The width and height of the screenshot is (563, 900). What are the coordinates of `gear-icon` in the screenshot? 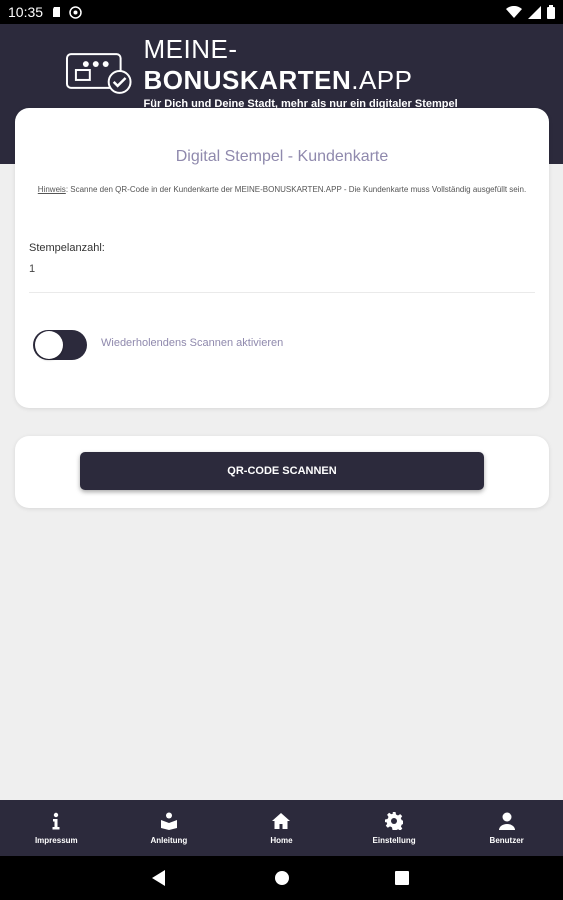 It's located at (394, 820).